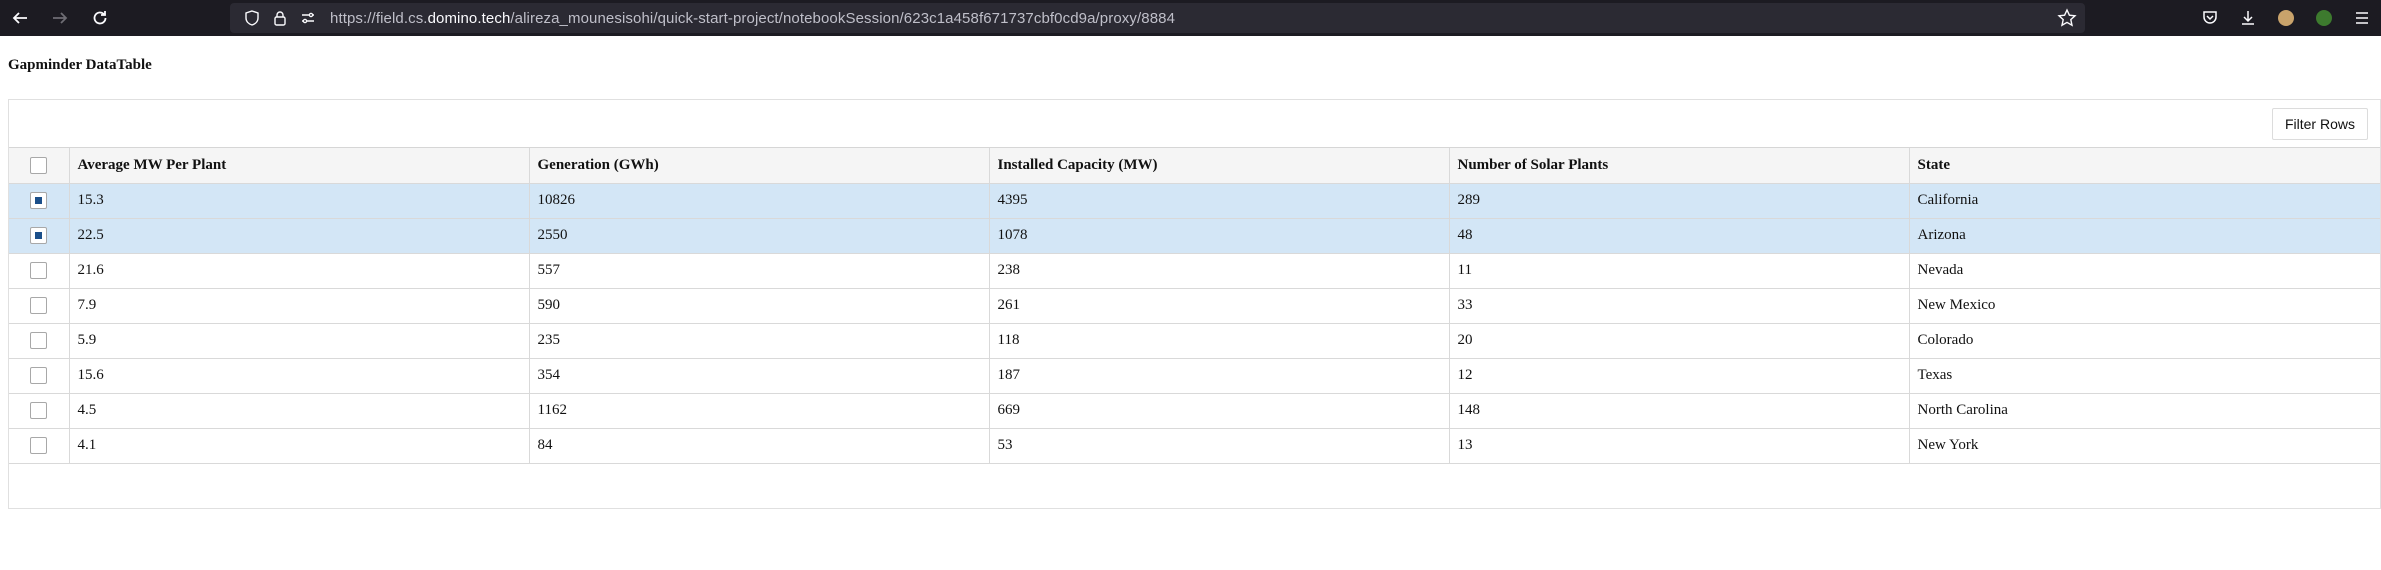 This screenshot has height=570, width=2381. Describe the element at coordinates (759, 271) in the screenshot. I see `table-cell: 557` at that location.